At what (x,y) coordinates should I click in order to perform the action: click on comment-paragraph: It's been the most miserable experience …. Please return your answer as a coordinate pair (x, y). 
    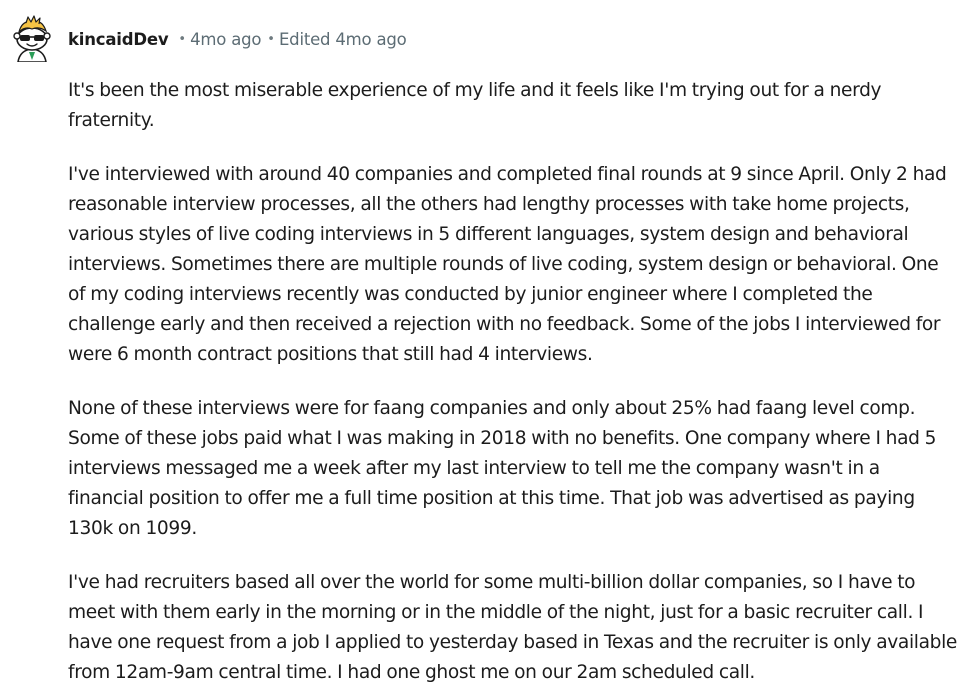
    Looking at the image, I should click on (475, 105).